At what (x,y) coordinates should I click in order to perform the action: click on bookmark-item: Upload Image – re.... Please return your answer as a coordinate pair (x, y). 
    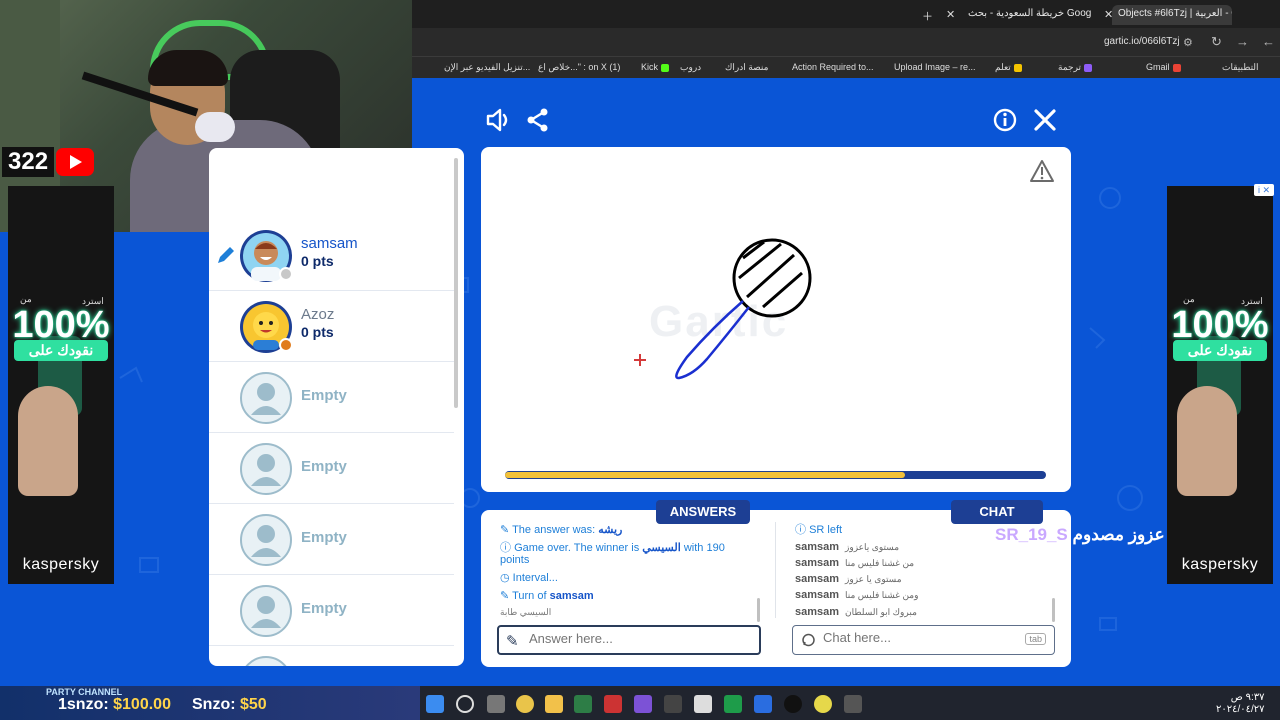
    Looking at the image, I should click on (935, 67).